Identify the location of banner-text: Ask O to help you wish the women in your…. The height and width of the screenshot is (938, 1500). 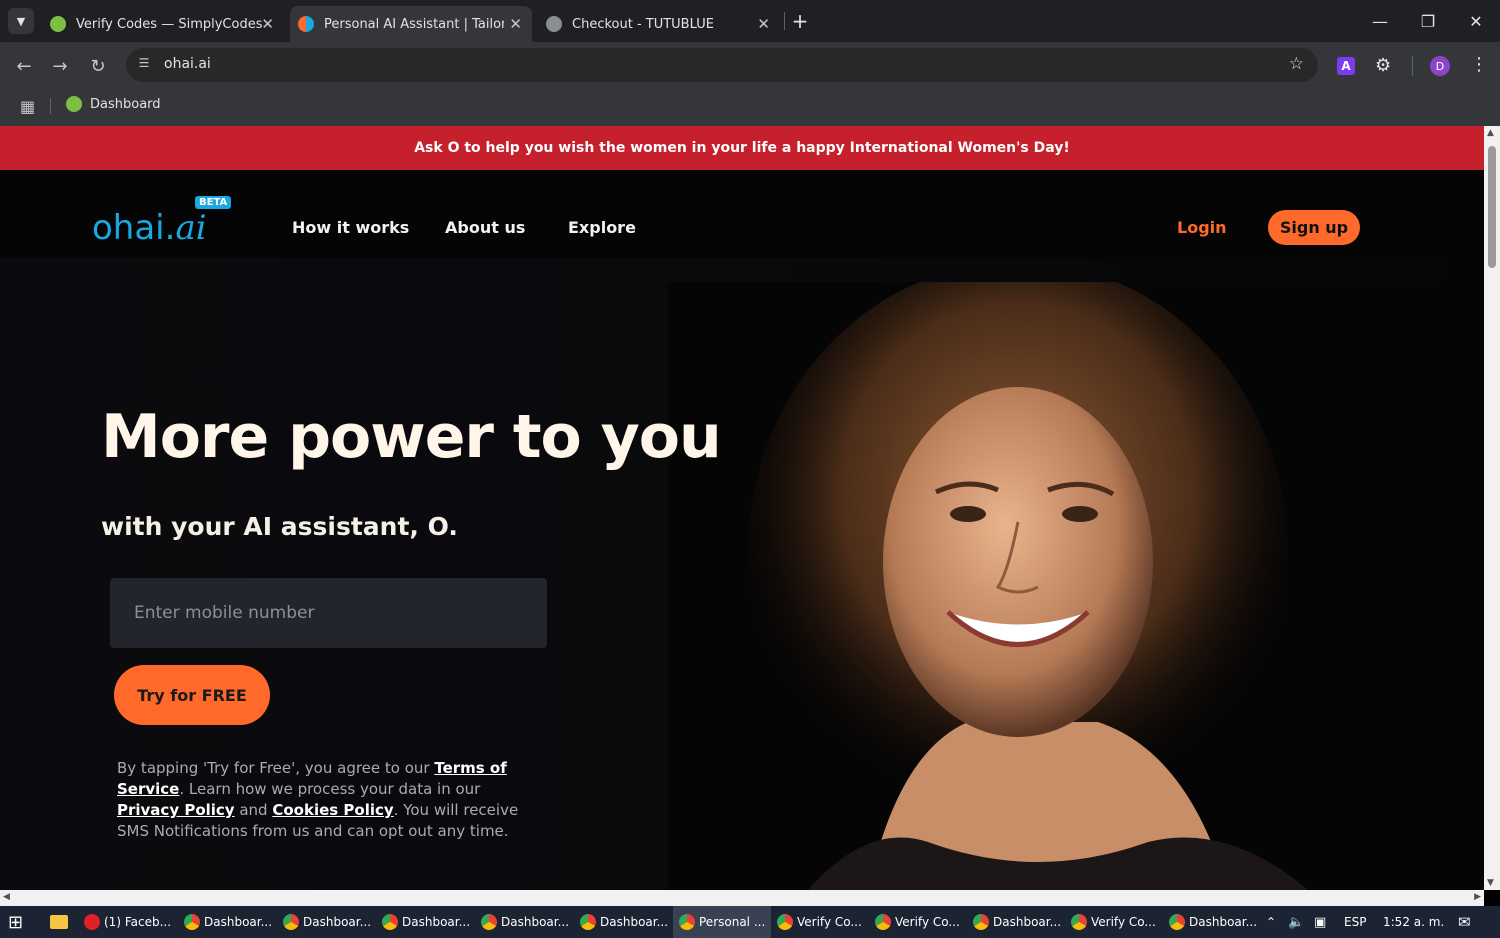
(742, 148).